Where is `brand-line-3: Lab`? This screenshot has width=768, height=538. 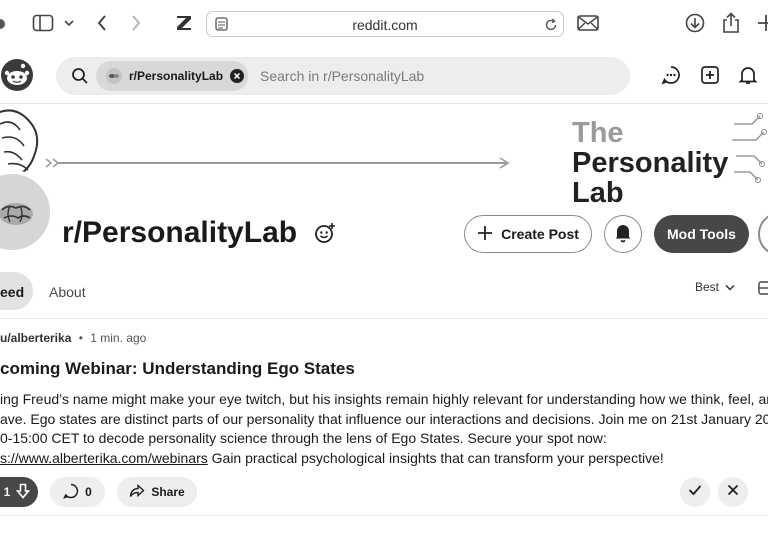 brand-line-3: Lab is located at coordinates (598, 190).